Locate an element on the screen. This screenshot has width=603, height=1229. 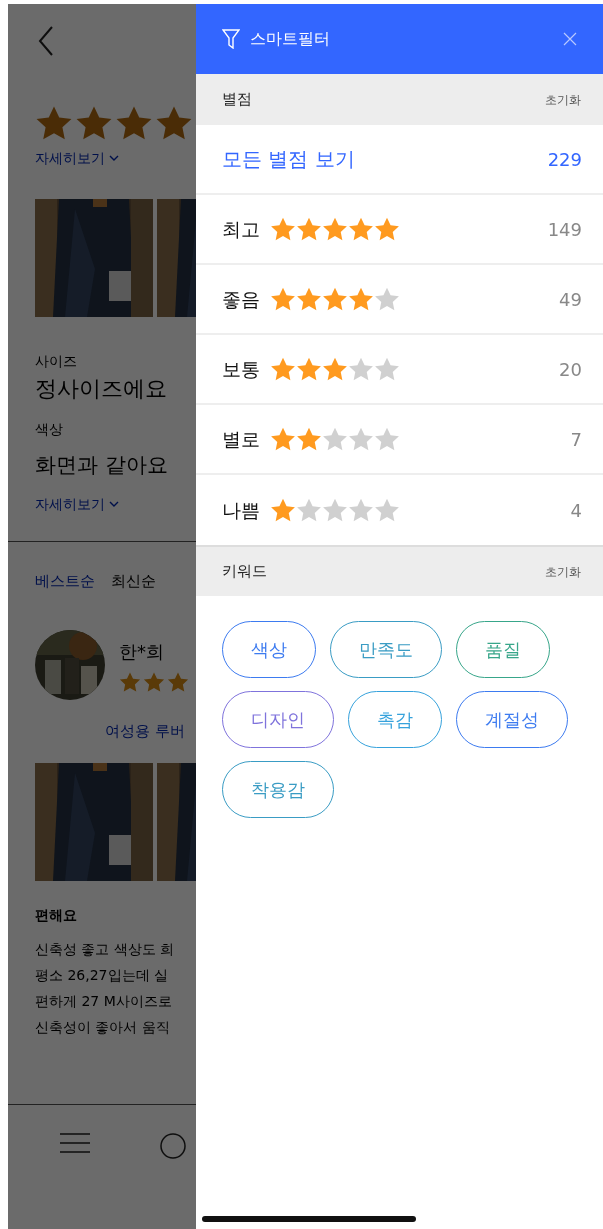
review-title: 편해요 is located at coordinates (56, 915).